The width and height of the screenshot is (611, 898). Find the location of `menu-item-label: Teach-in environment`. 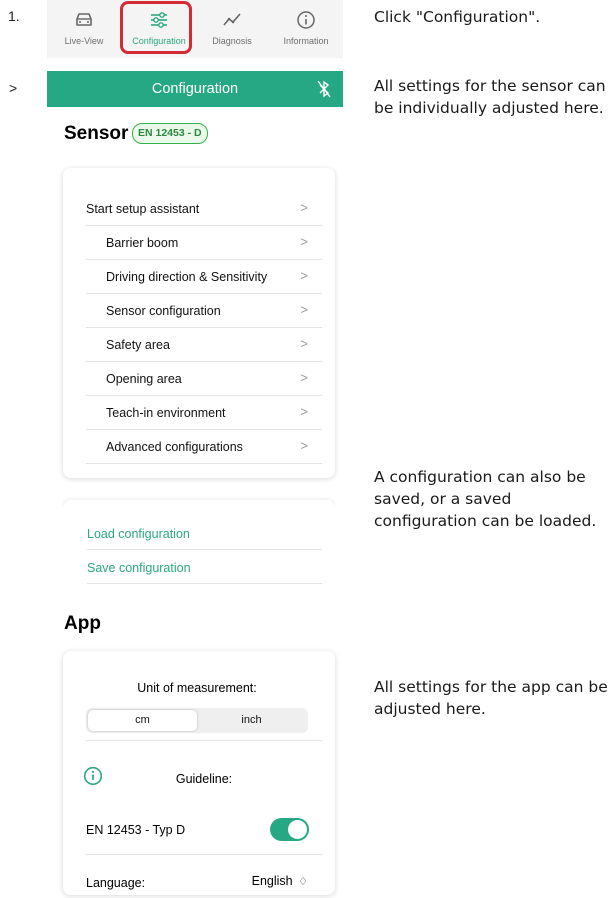

menu-item-label: Teach-in environment is located at coordinates (166, 413).